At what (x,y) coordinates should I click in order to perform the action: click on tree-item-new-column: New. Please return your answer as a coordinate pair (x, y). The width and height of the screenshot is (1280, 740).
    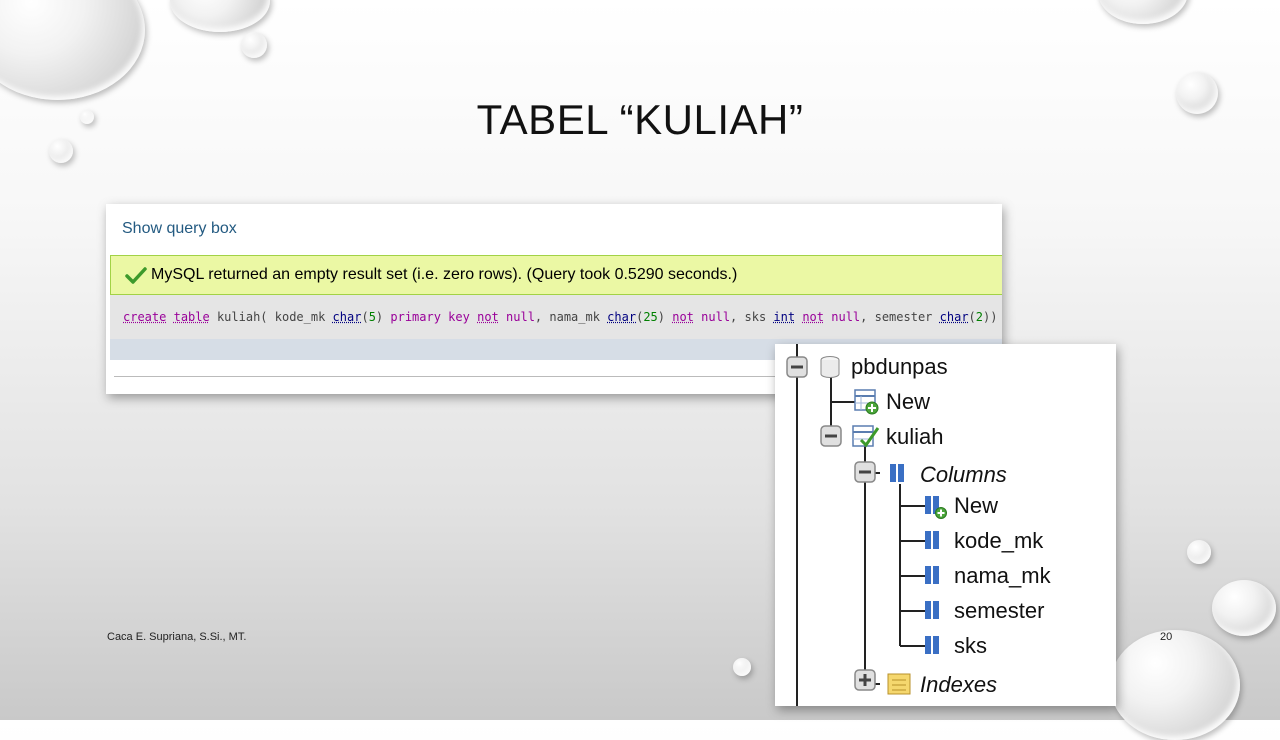
    Looking at the image, I should click on (976, 506).